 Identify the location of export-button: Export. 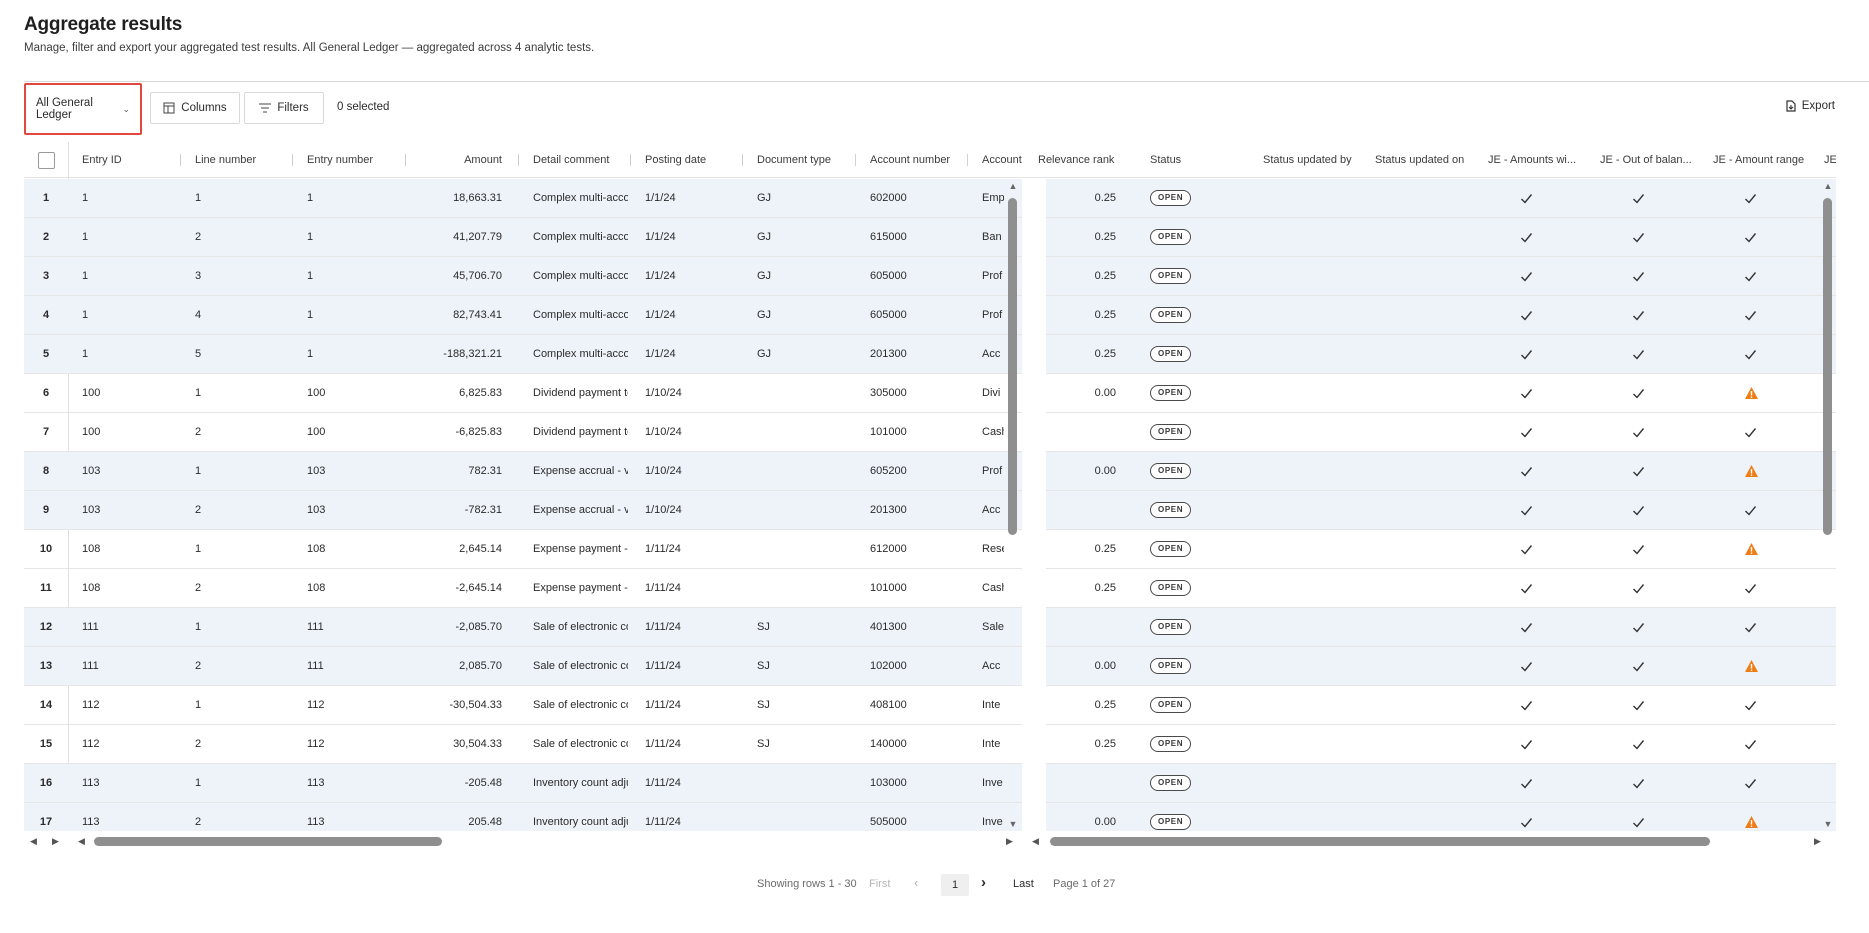
(1810, 106).